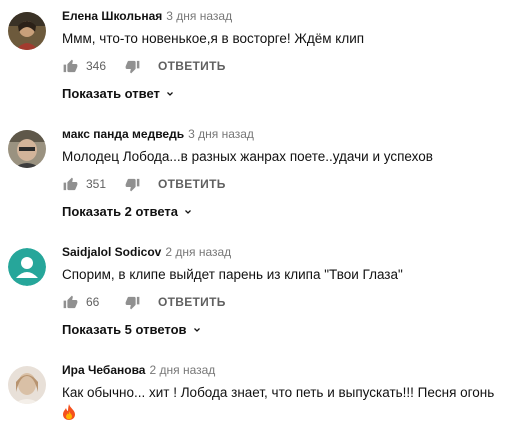 The image size is (512, 425). What do you see at coordinates (123, 134) in the screenshot?
I see `comment-author: макс панда медведь` at bounding box center [123, 134].